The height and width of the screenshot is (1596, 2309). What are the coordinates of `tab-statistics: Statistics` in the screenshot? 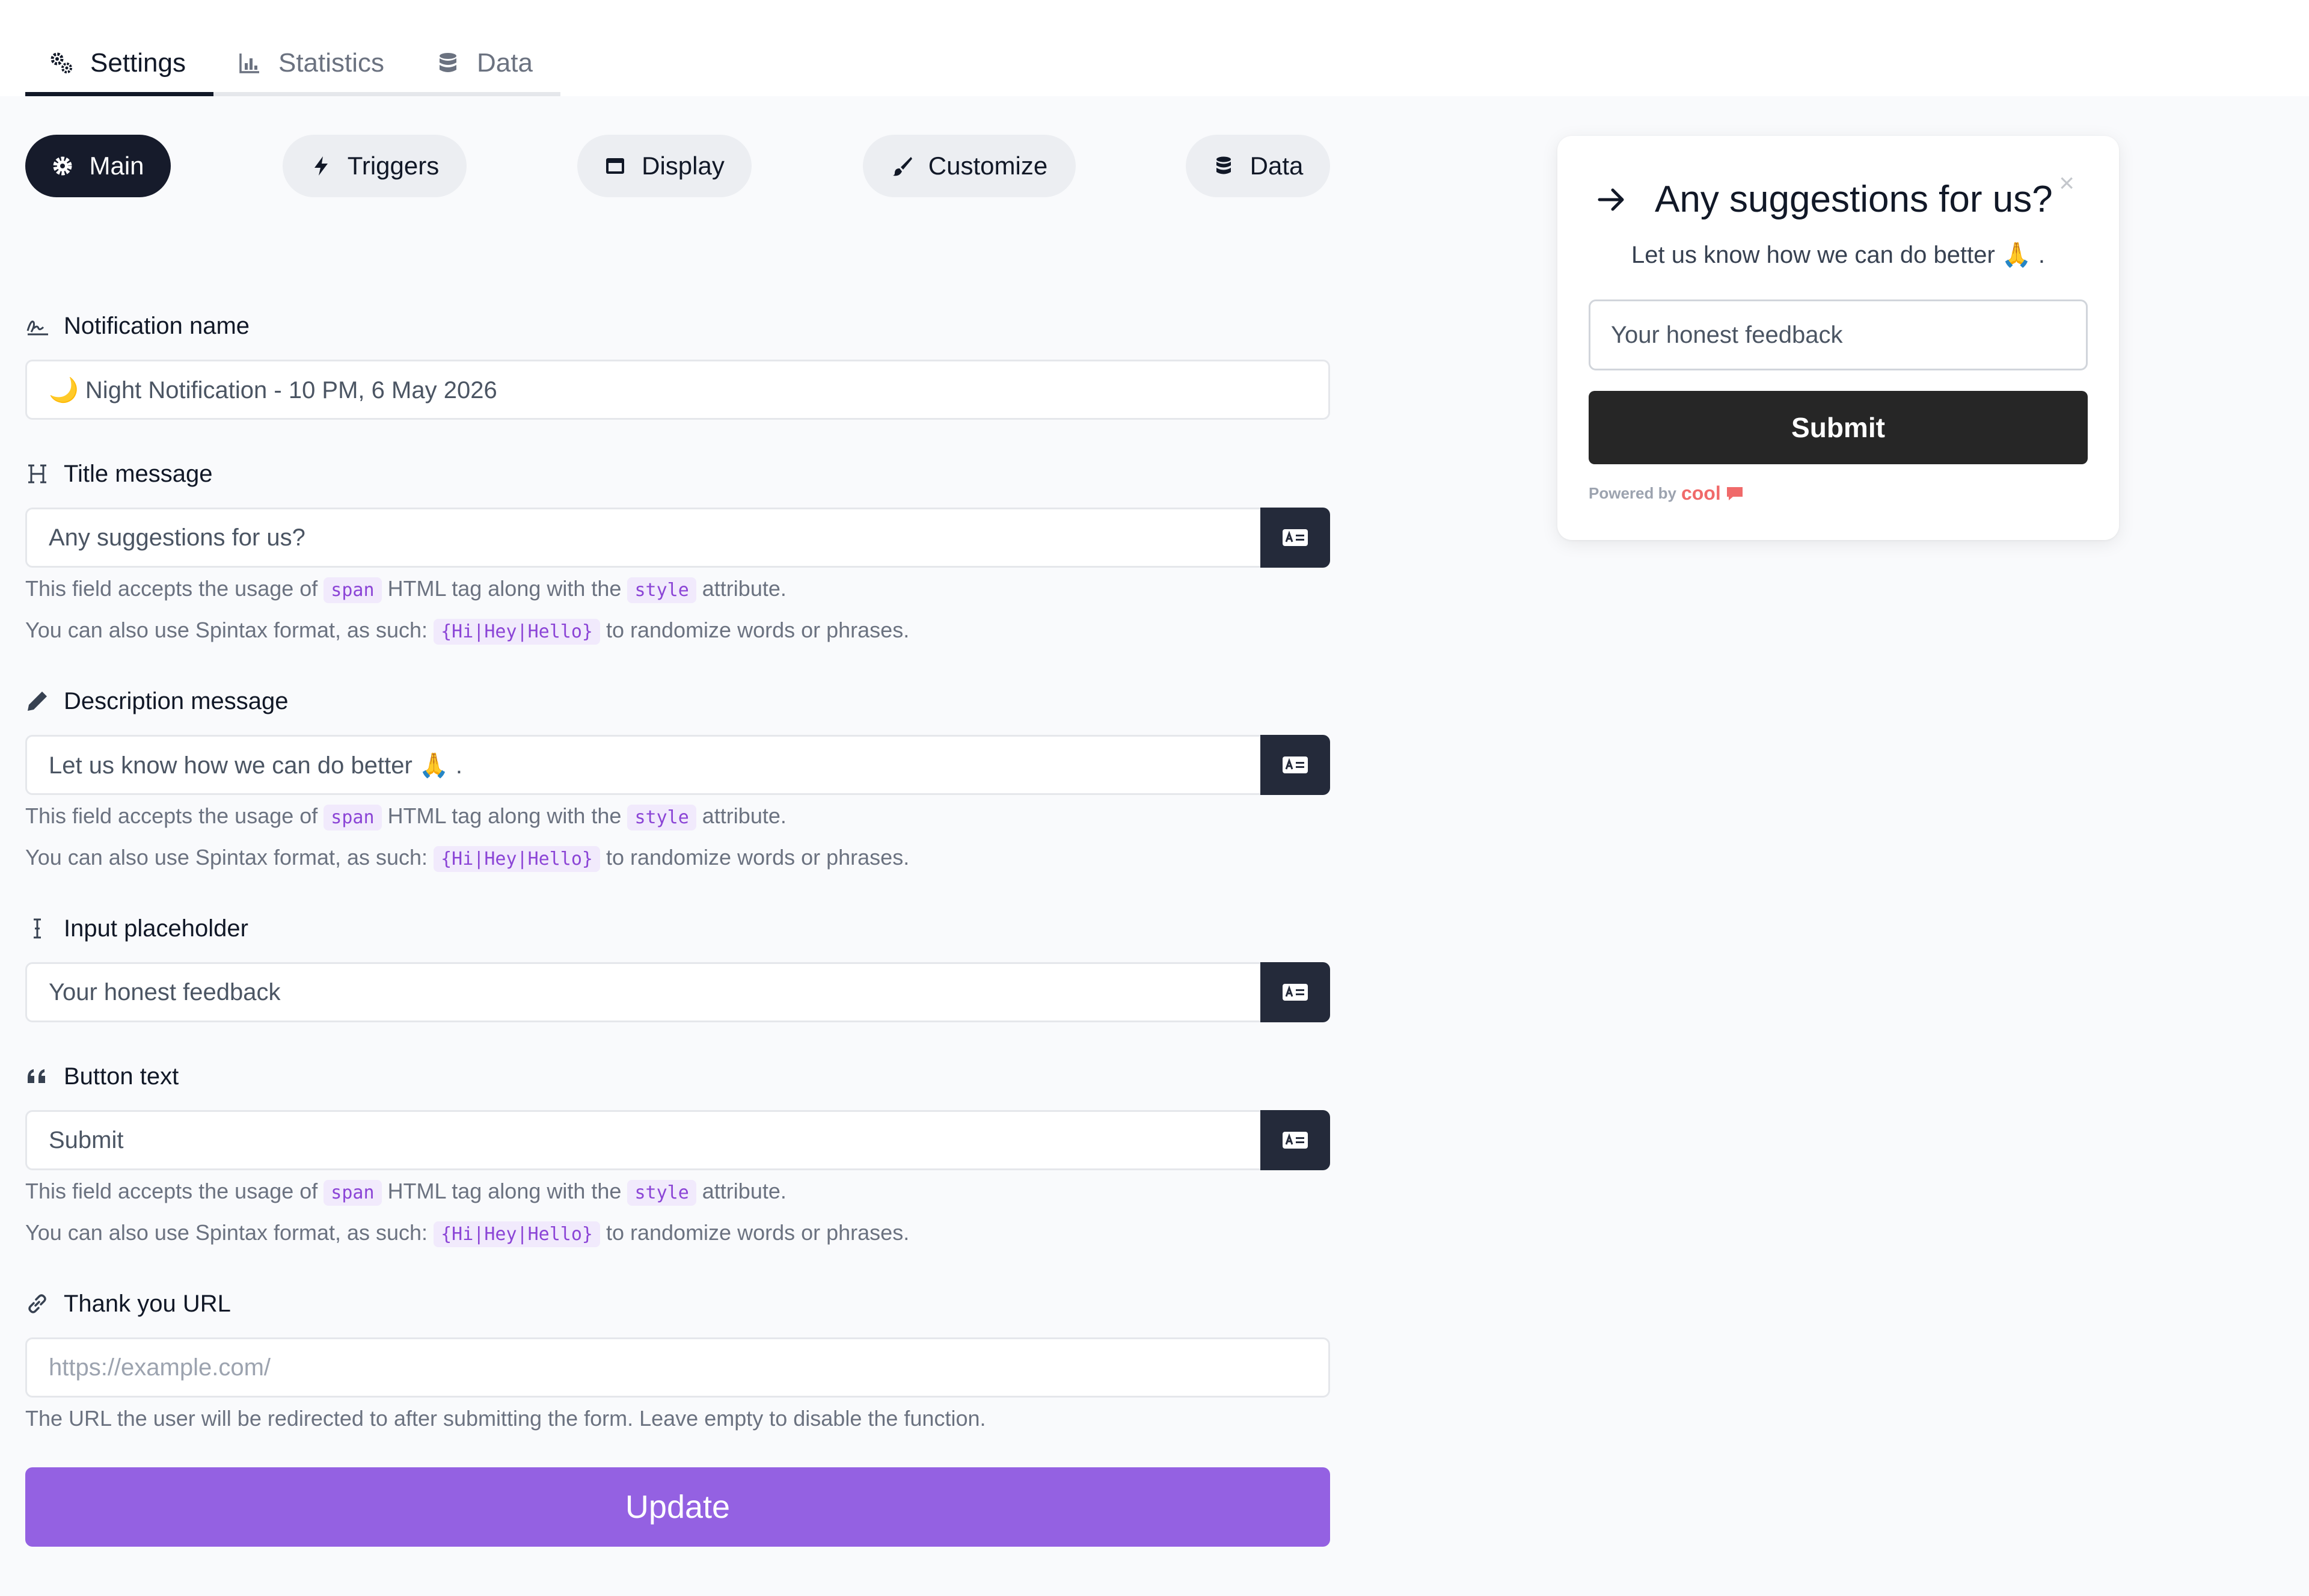 It's located at (313, 63).